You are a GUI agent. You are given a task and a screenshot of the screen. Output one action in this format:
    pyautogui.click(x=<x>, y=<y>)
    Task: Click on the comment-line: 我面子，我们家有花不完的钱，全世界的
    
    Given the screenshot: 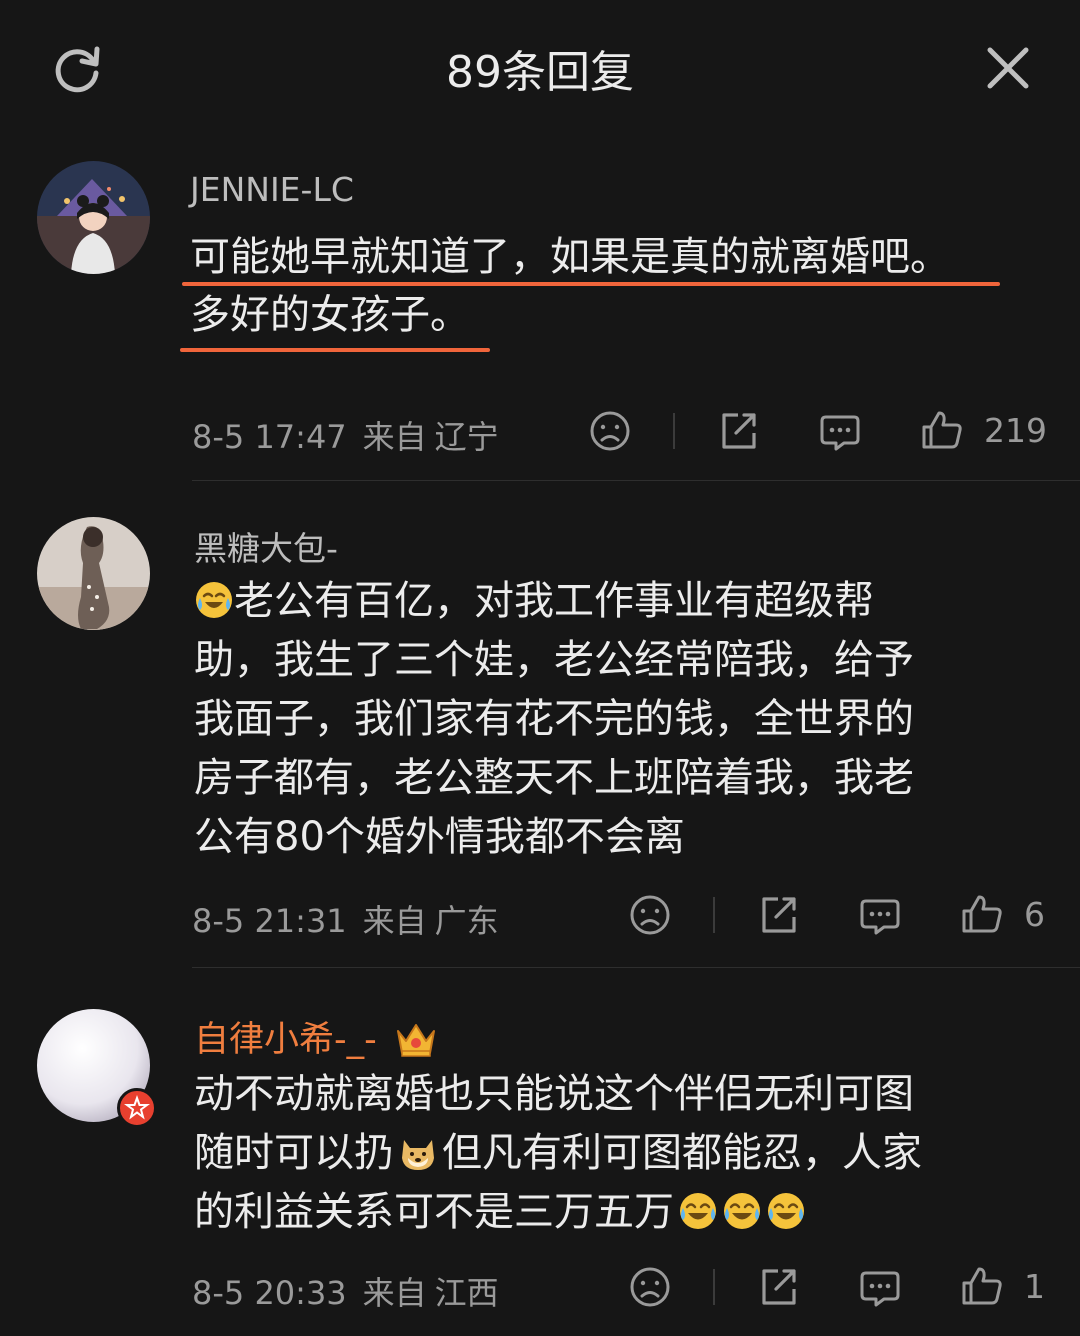 What is the action you would take?
    pyautogui.click(x=554, y=719)
    